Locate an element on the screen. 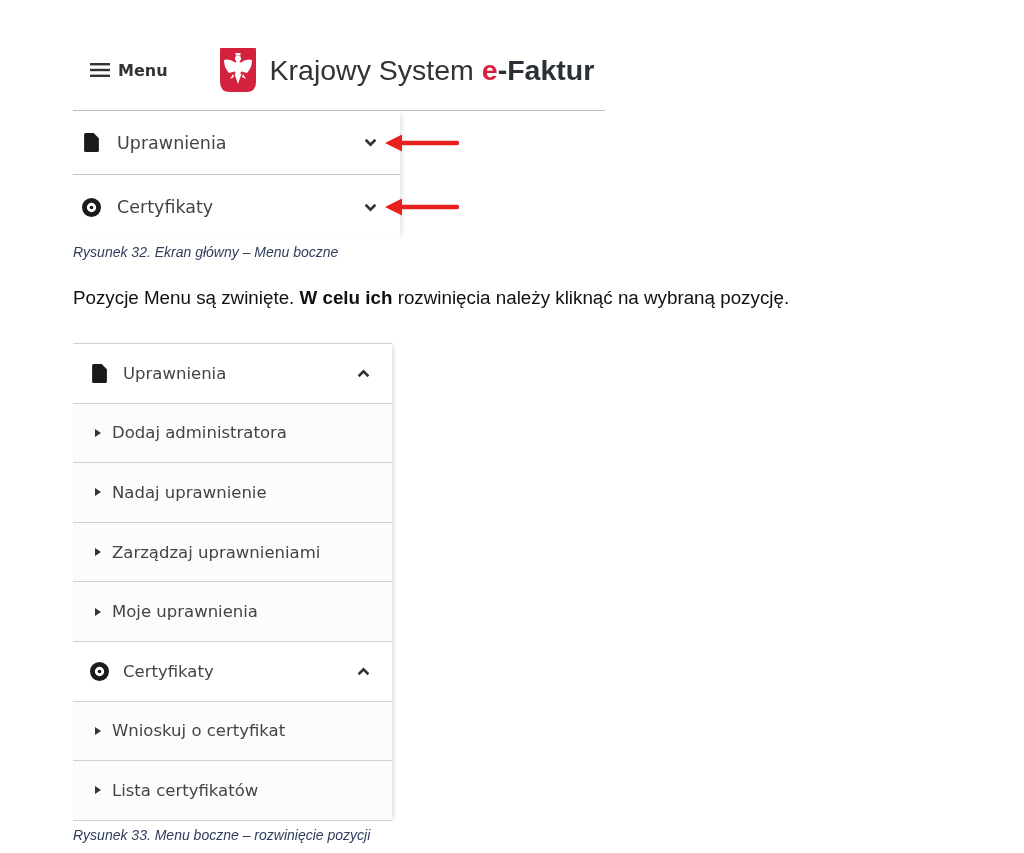 Image resolution: width=1024 pixels, height=853 pixels. eagle-emblem-icon is located at coordinates (237, 70).